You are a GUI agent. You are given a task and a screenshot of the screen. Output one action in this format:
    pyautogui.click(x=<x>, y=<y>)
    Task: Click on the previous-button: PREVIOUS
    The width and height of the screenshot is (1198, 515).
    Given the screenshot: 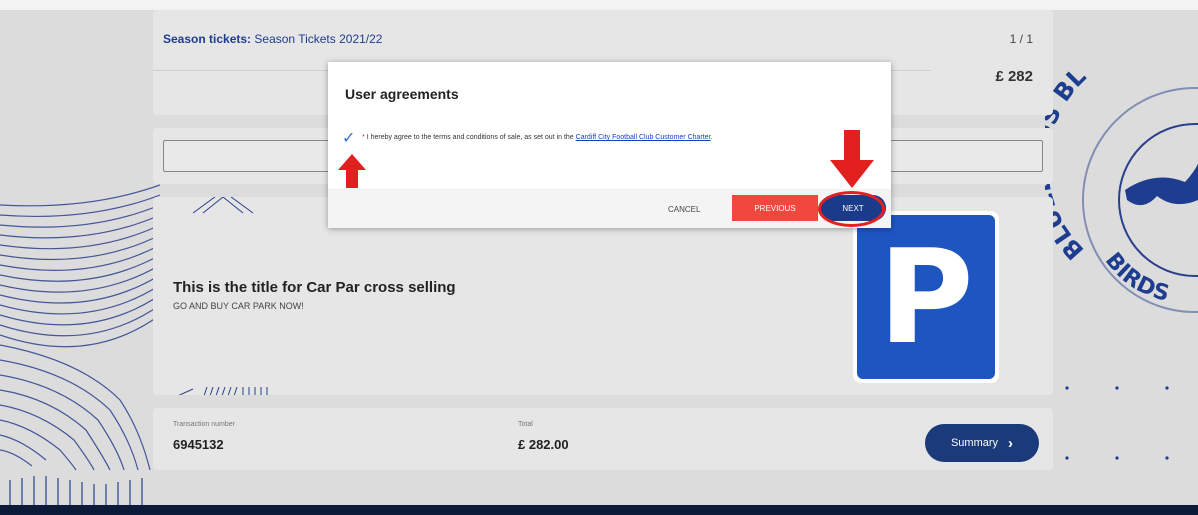 What is the action you would take?
    pyautogui.click(x=775, y=208)
    